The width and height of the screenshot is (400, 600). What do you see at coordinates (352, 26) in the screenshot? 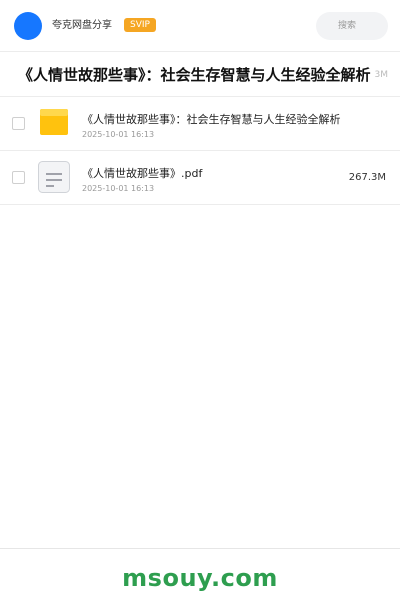
I see `search-input: 搜索` at bounding box center [352, 26].